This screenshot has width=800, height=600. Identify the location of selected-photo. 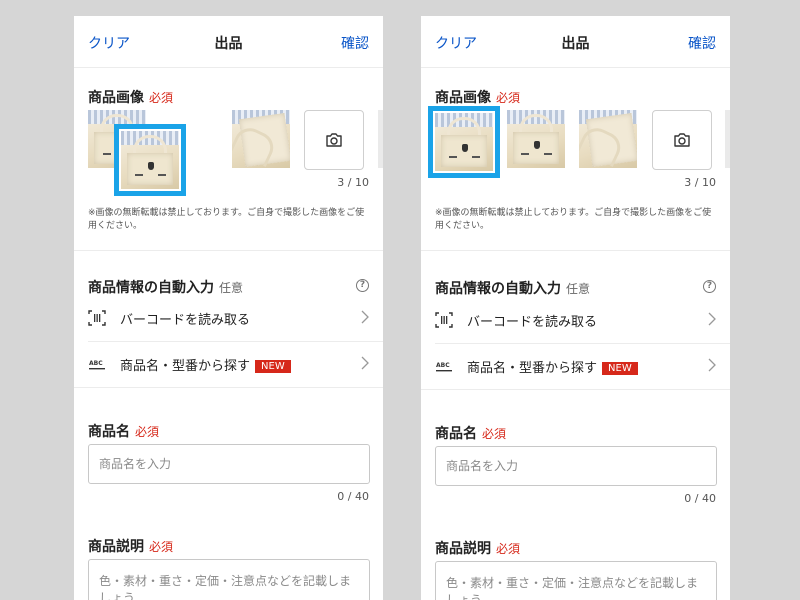
(464, 142).